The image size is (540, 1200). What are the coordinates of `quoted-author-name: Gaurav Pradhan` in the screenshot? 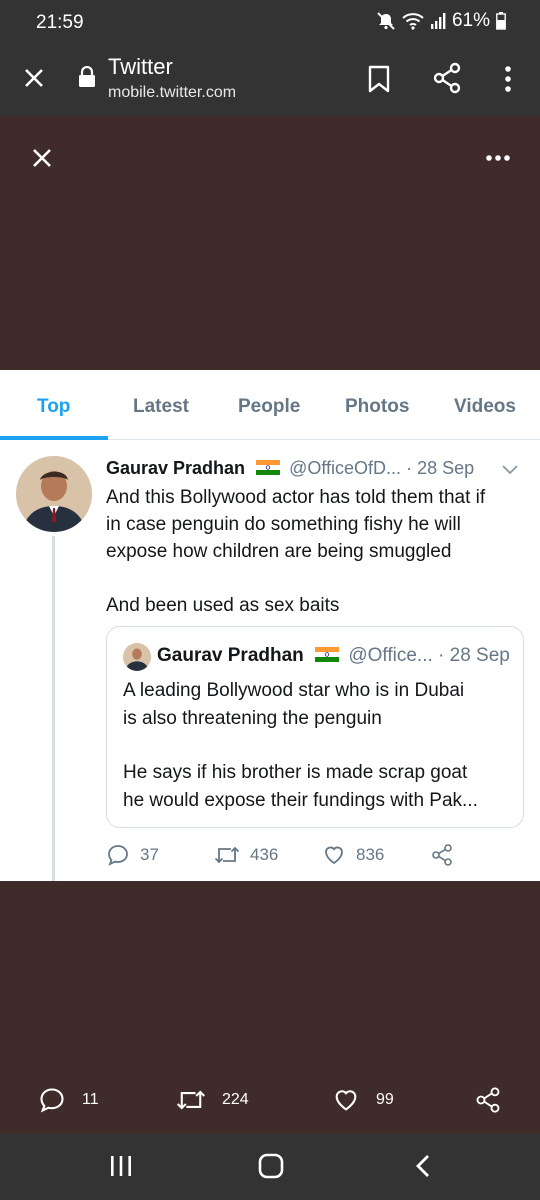 It's located at (230, 655).